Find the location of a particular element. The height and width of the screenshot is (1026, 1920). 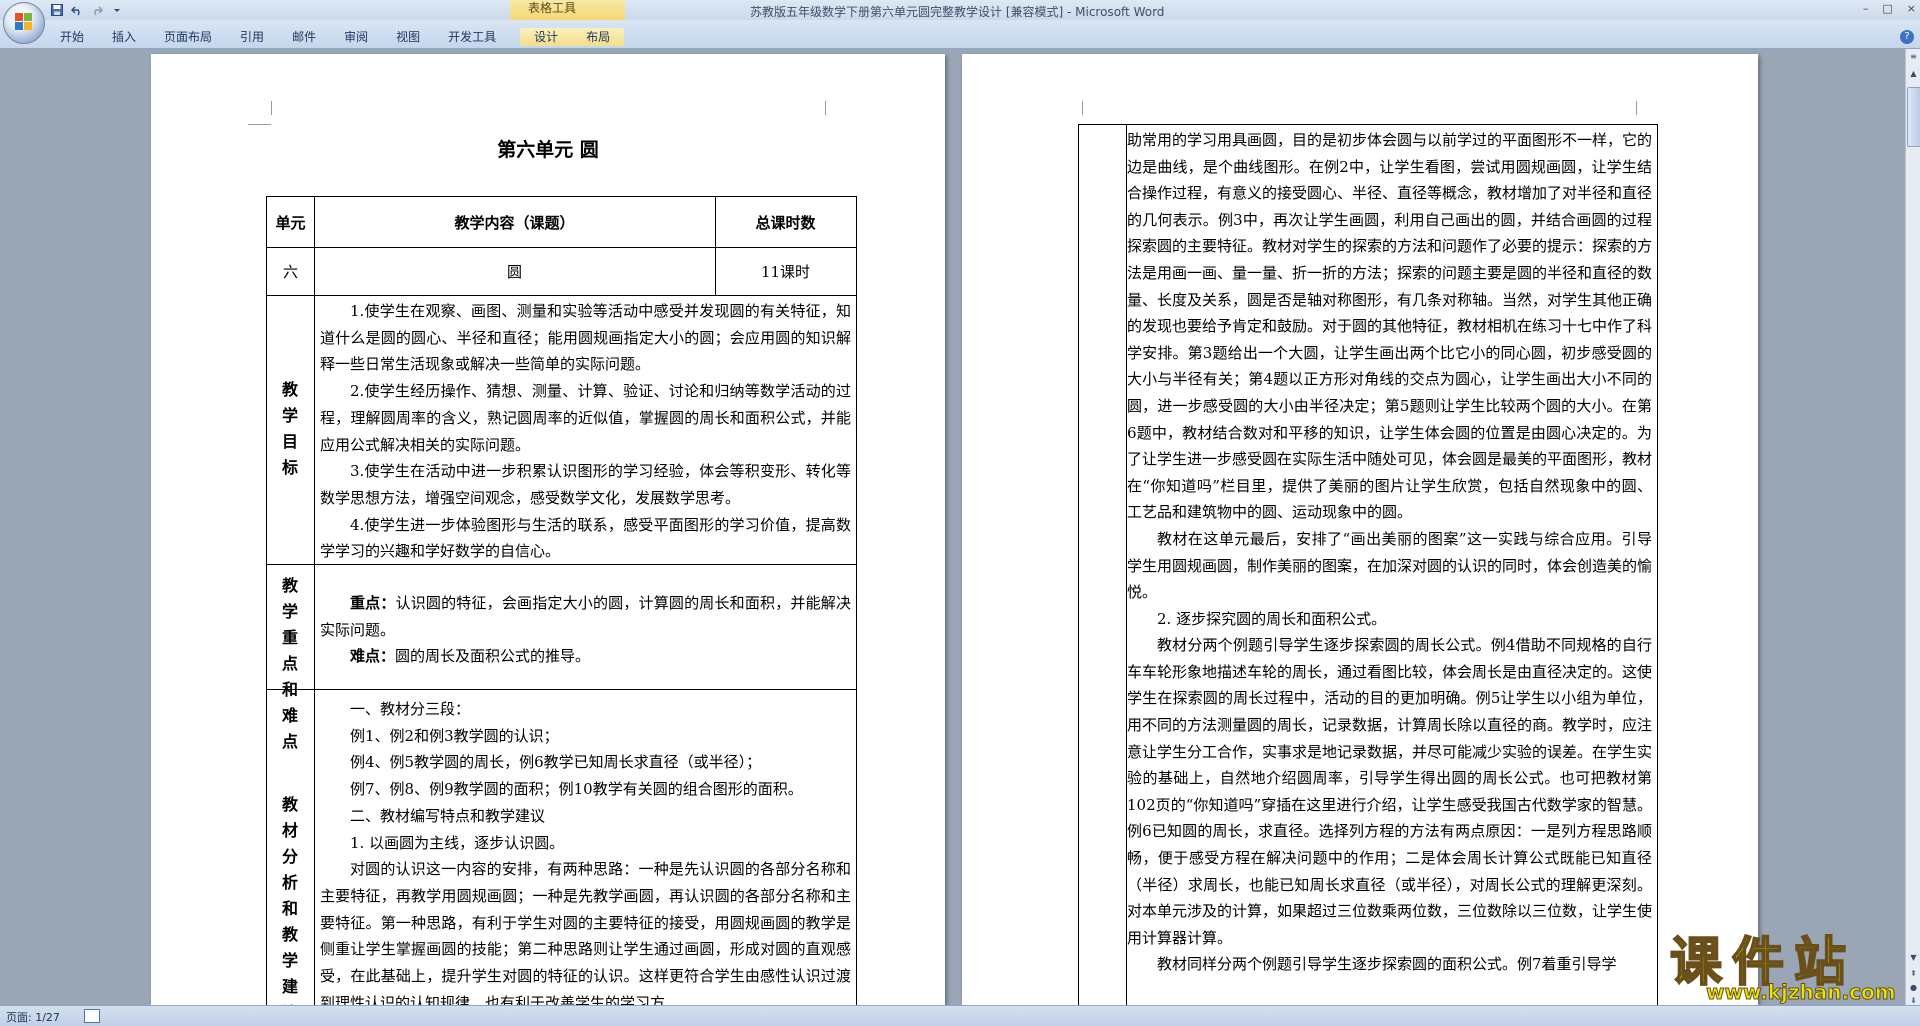

difficulty-title: 难点： is located at coordinates (373, 656).